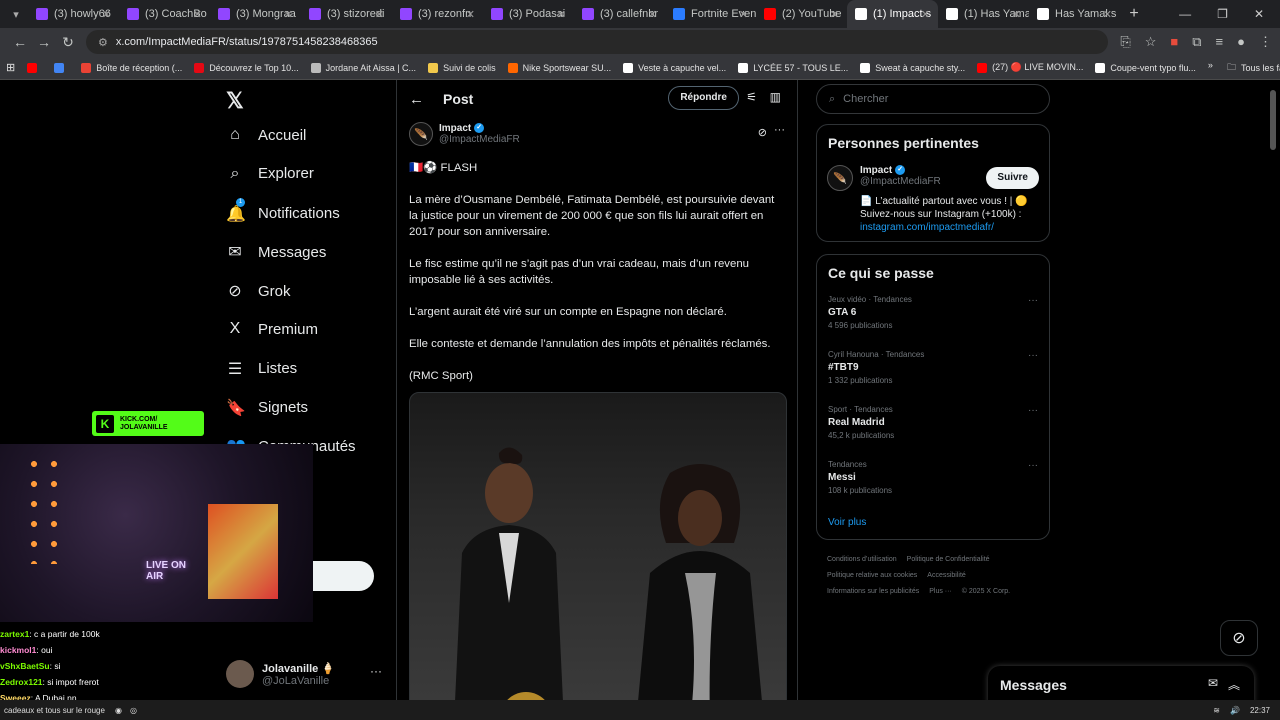 This screenshot has height=720, width=1280. What do you see at coordinates (437, 14) in the screenshot?
I see `browser-tab: (3) rezonfn ✕` at bounding box center [437, 14].